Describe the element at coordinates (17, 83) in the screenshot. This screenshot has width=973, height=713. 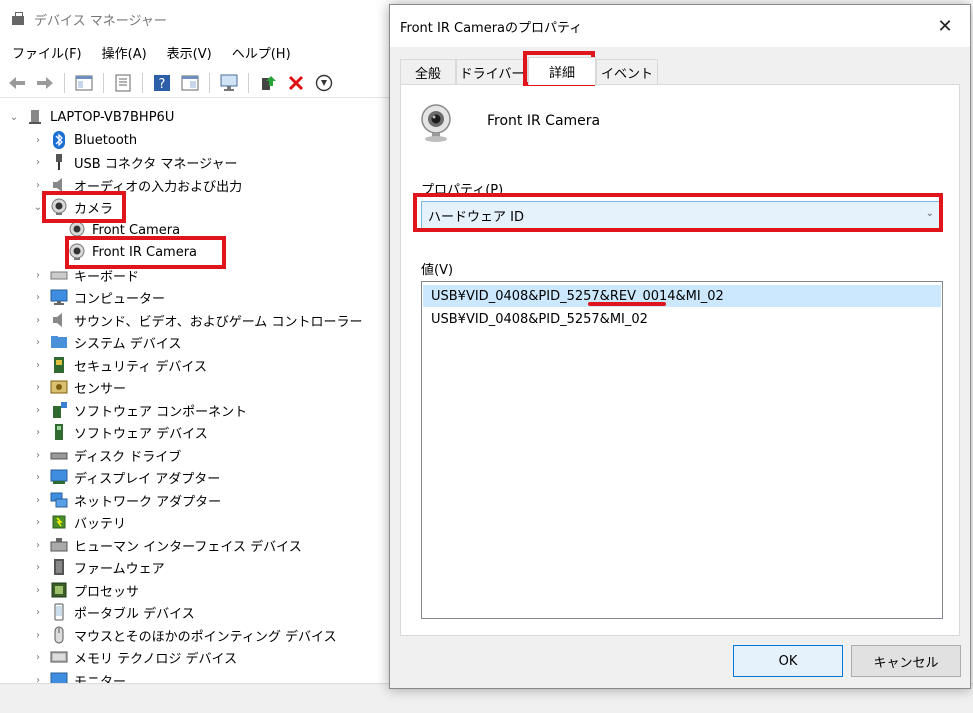
I see `back-arrow-icon` at that location.